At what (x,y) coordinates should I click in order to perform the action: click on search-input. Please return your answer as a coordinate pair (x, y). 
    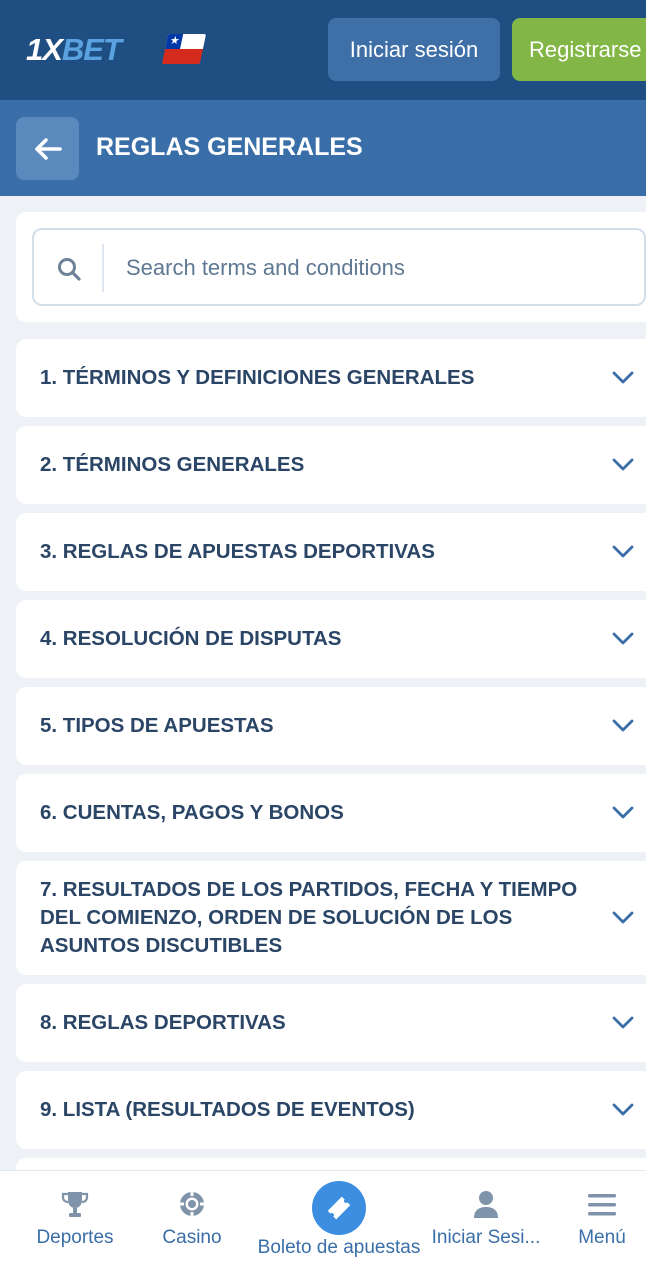
    Looking at the image, I should click on (376, 268).